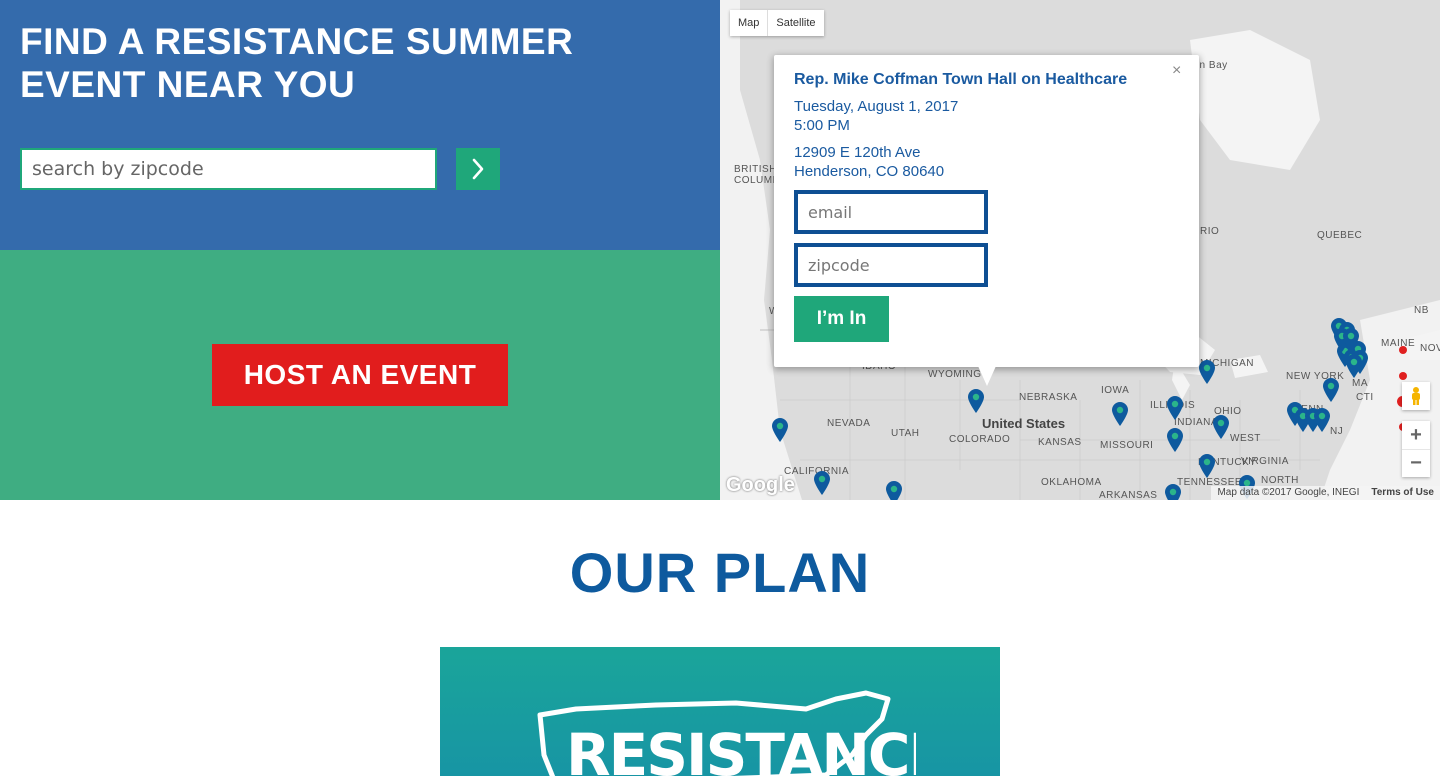  Describe the element at coordinates (980, 439) in the screenshot. I see `map-label-colorado: COLORADO` at that location.